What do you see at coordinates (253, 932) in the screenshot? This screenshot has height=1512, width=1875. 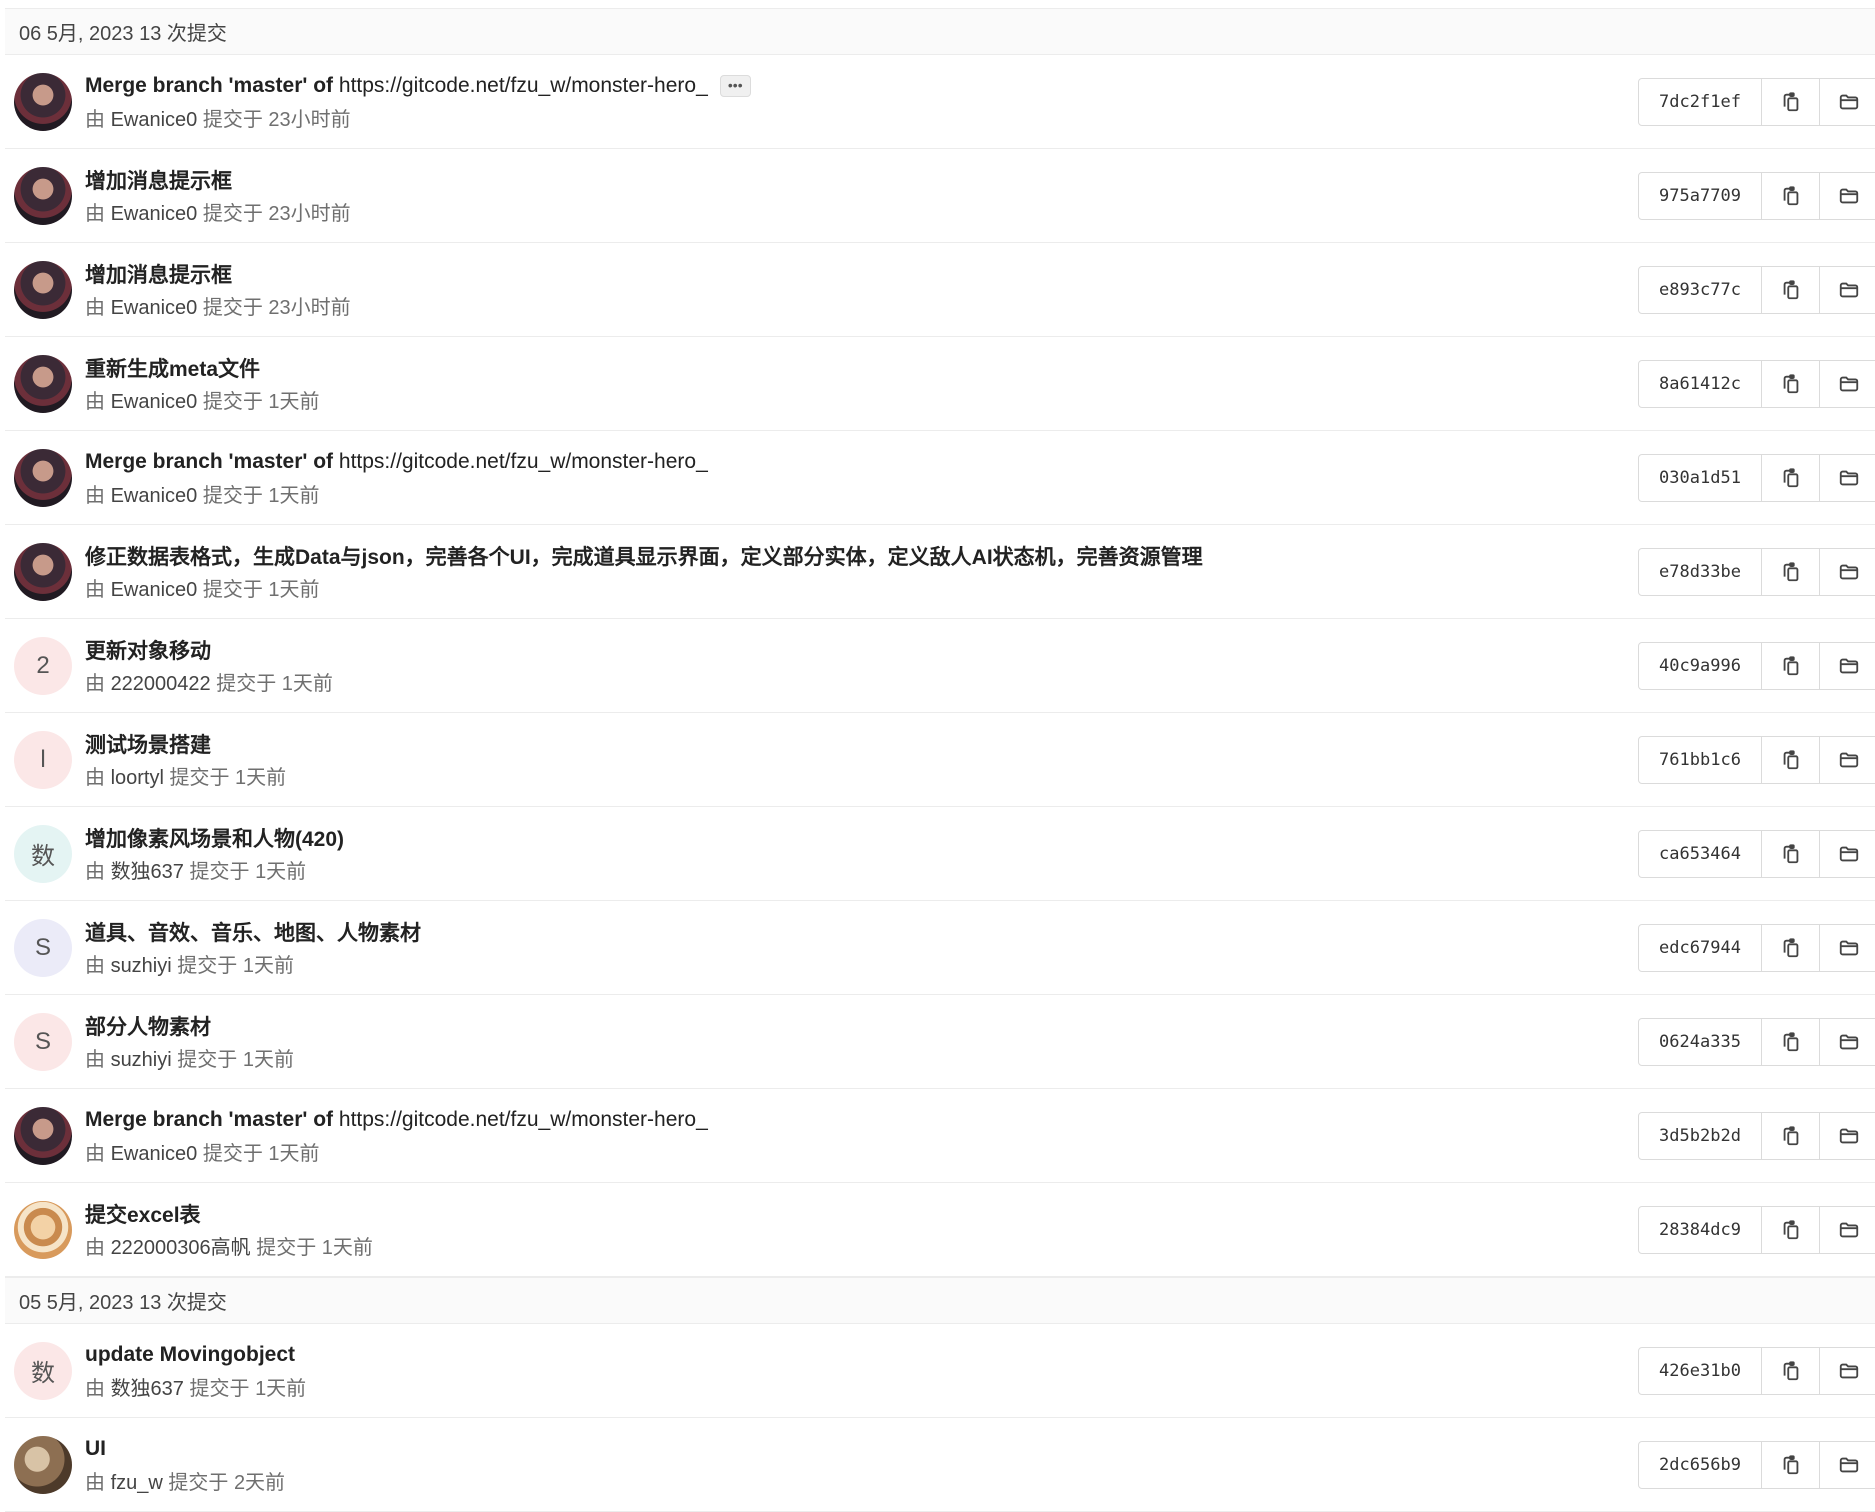 I see `commit-title: 道具、音效、音乐、地图、人物素材` at bounding box center [253, 932].